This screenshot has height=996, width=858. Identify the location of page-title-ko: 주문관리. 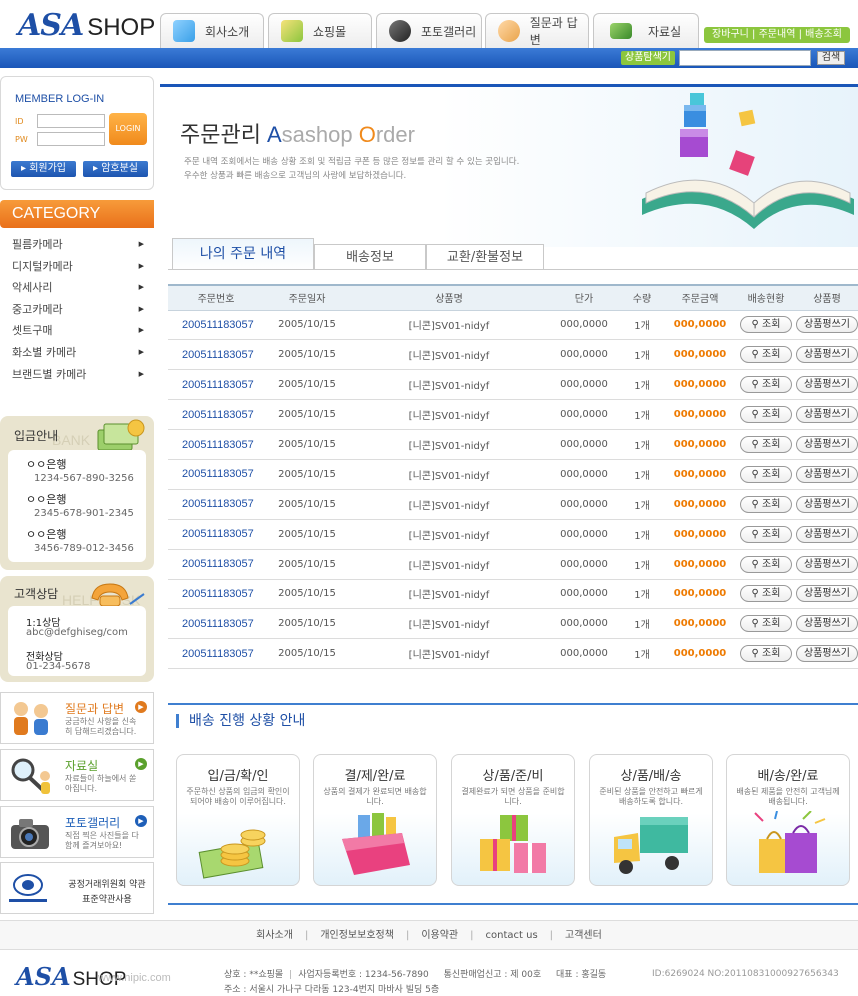
(220, 134).